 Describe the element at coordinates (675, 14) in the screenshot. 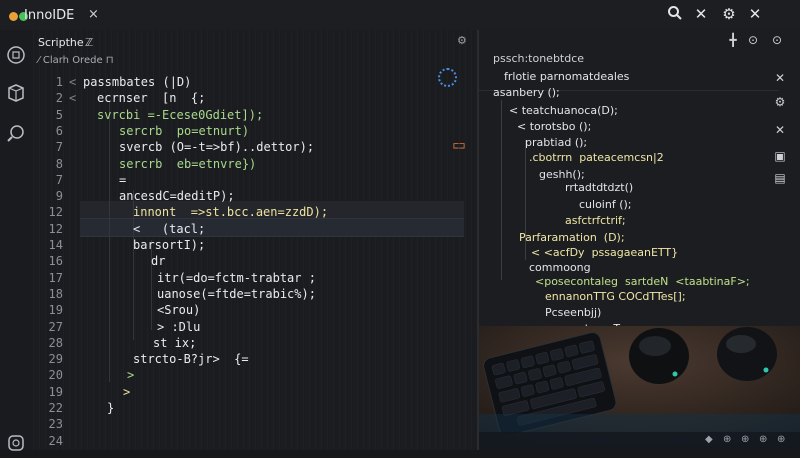

I see `search-icon` at that location.